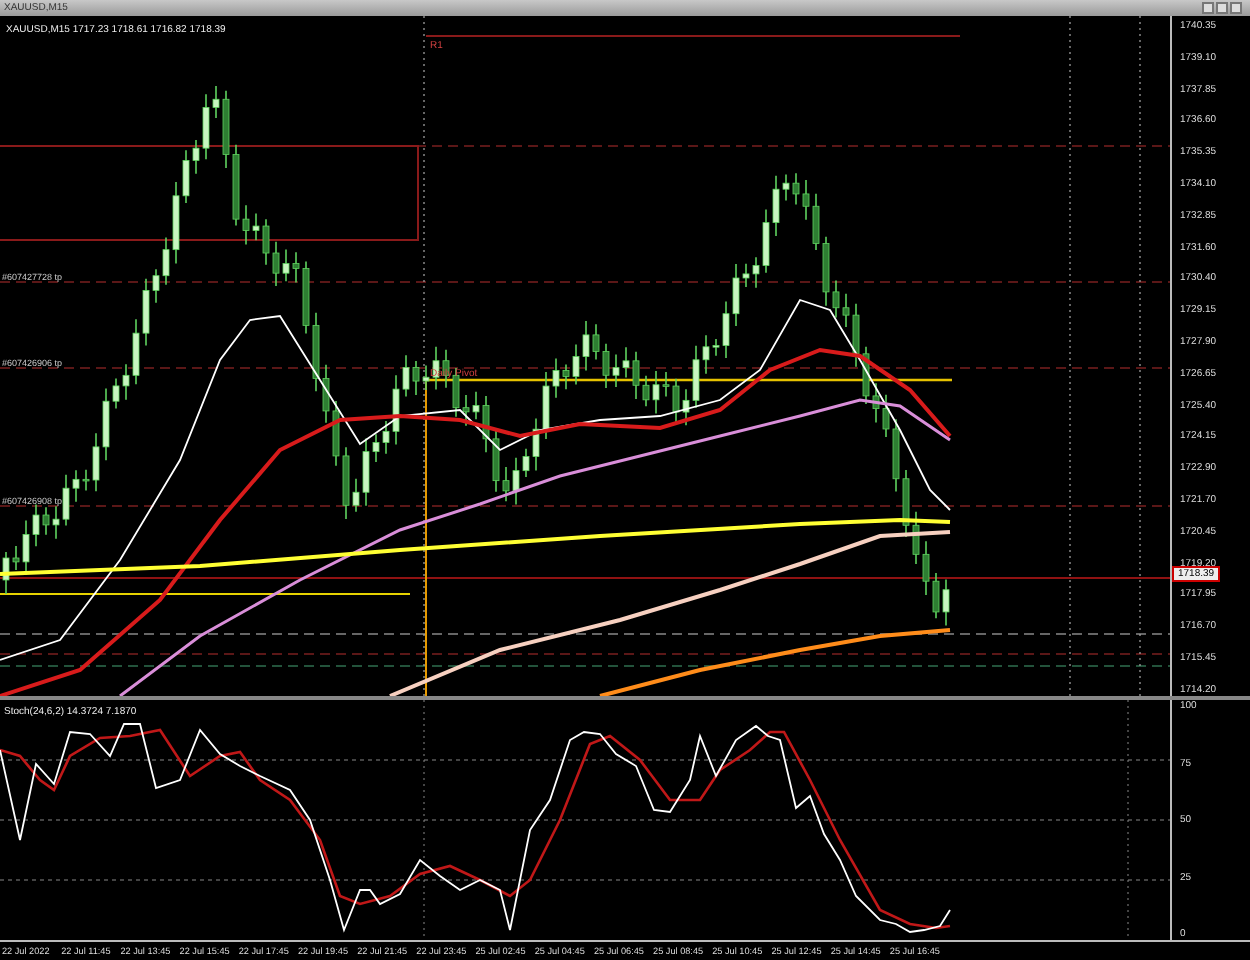 Image resolution: width=1250 pixels, height=960 pixels. I want to click on close-button, so click(1236, 8).